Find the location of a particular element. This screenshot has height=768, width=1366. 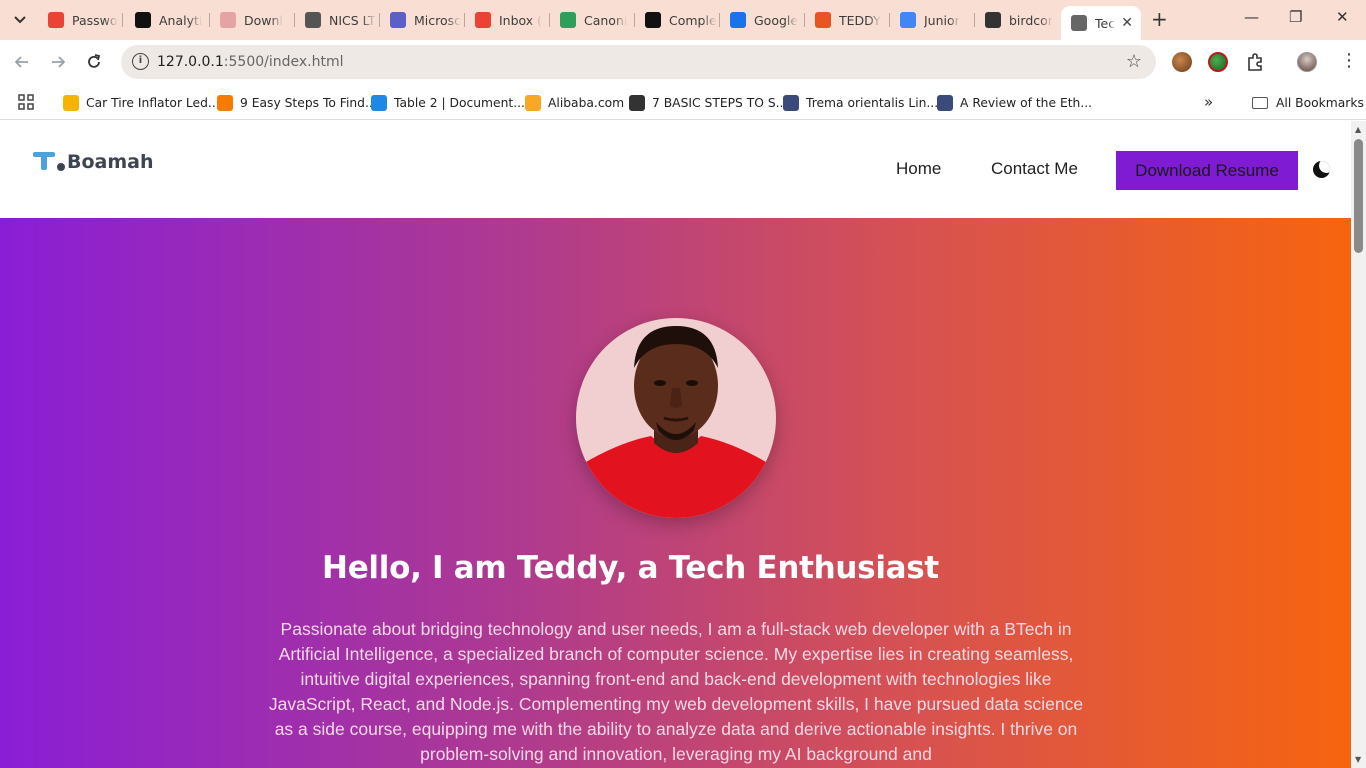

back-arrow-icon is located at coordinates (22, 64).